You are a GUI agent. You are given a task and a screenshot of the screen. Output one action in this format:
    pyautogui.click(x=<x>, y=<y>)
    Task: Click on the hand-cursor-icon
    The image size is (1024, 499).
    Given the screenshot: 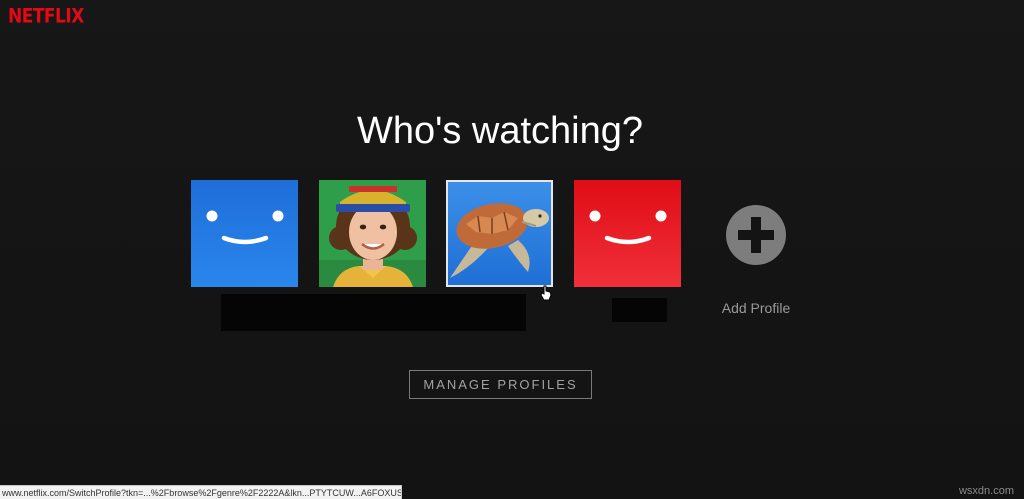 What is the action you would take?
    pyautogui.click(x=546, y=293)
    